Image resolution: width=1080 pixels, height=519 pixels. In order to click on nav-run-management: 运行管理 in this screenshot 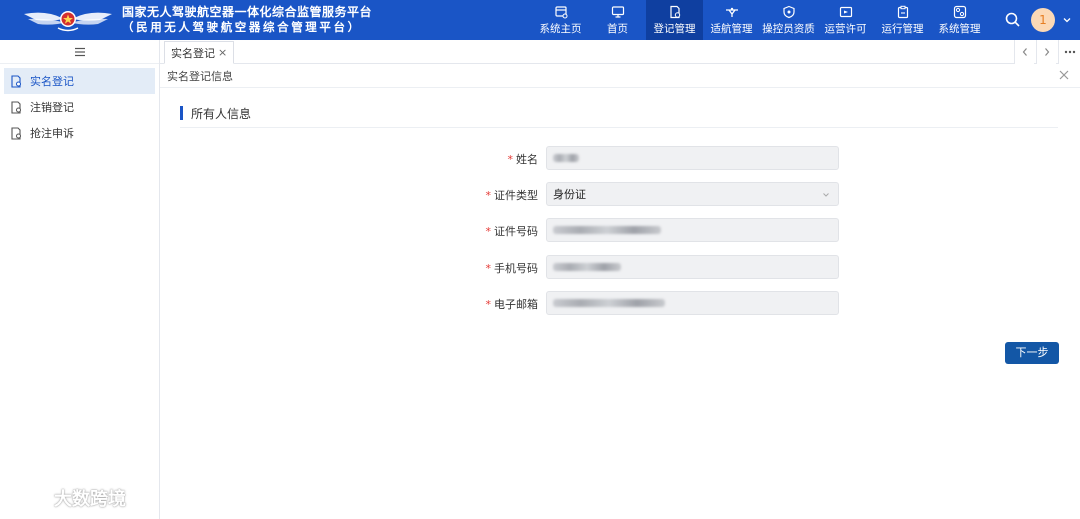, I will do `click(902, 20)`.